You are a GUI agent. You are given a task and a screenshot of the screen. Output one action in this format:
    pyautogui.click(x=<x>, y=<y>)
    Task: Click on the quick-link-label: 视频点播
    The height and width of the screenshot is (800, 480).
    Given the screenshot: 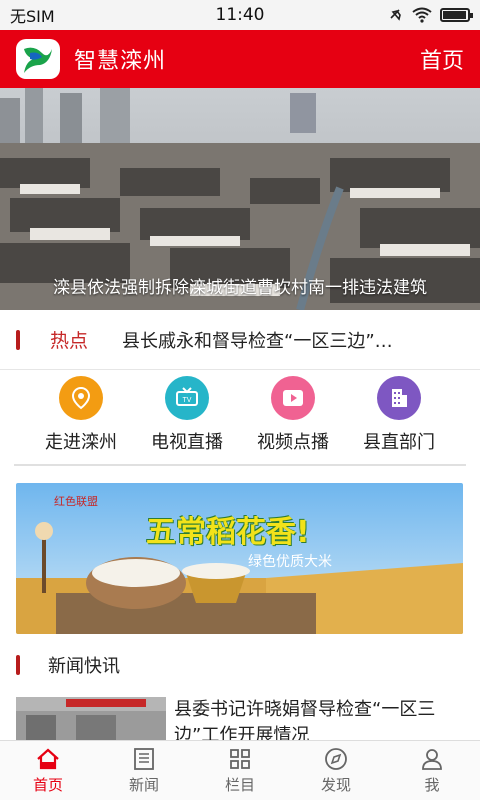 What is the action you would take?
    pyautogui.click(x=293, y=442)
    